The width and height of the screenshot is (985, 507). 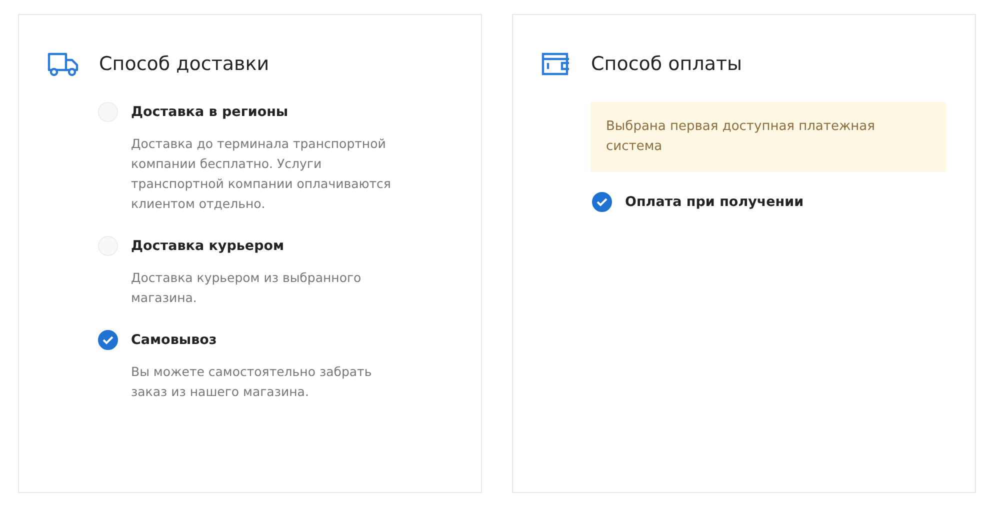 What do you see at coordinates (207, 246) in the screenshot?
I see `option-label: Доставка курьером` at bounding box center [207, 246].